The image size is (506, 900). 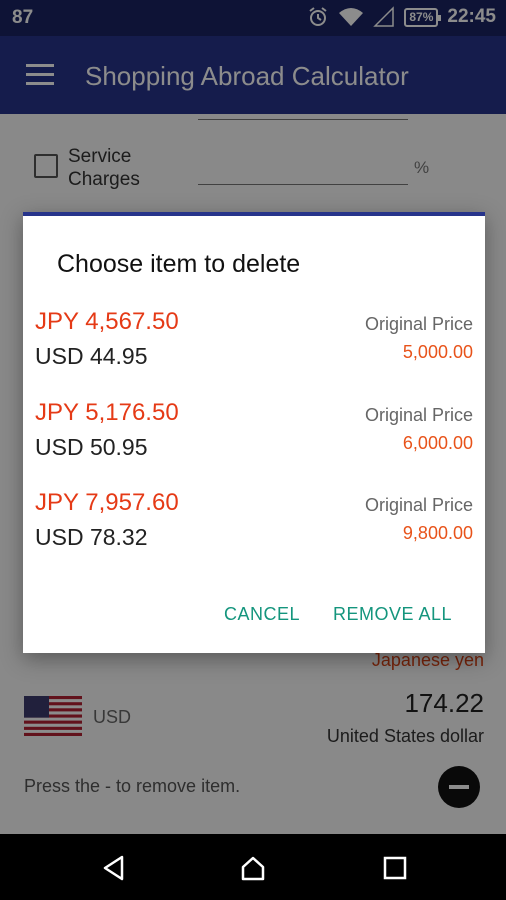 I want to click on original-price-value: 6,000.00, so click(x=437, y=443).